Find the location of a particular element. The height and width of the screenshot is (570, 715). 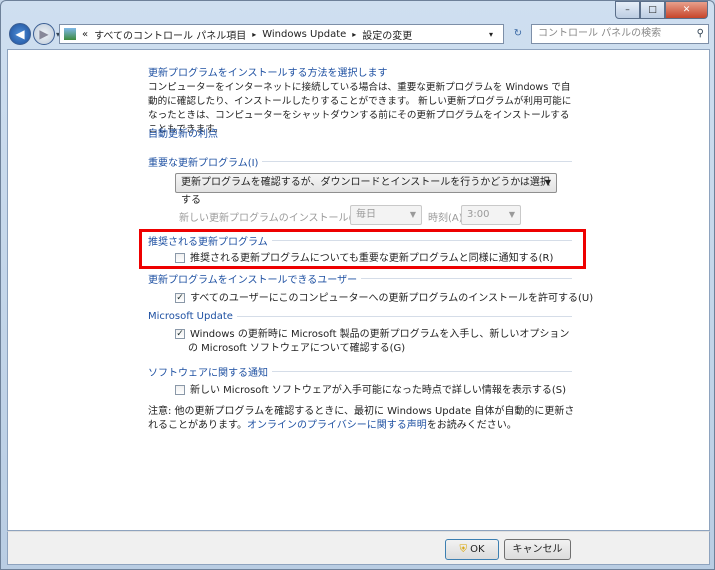

shield-icon: ⛨ is located at coordinates (463, 549).